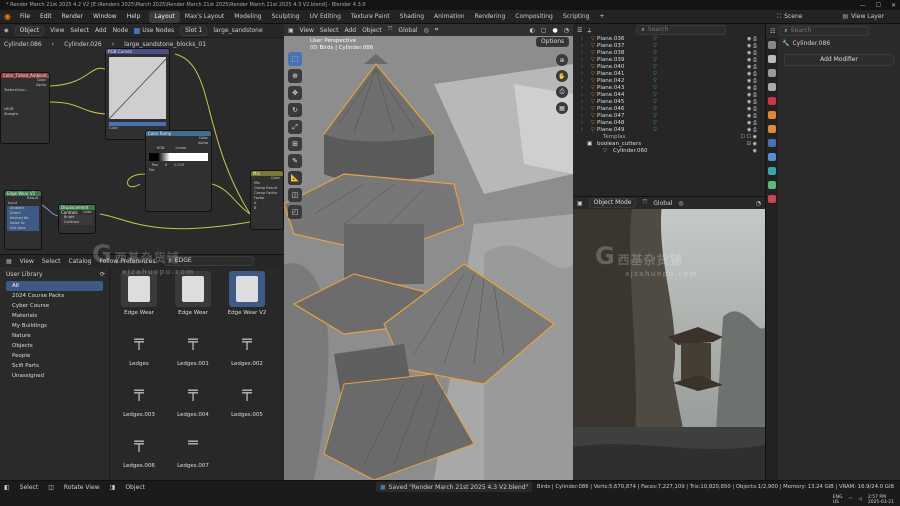 The width and height of the screenshot is (900, 506). What do you see at coordinates (138, 88) in the screenshot?
I see `curve-graph` at bounding box center [138, 88].